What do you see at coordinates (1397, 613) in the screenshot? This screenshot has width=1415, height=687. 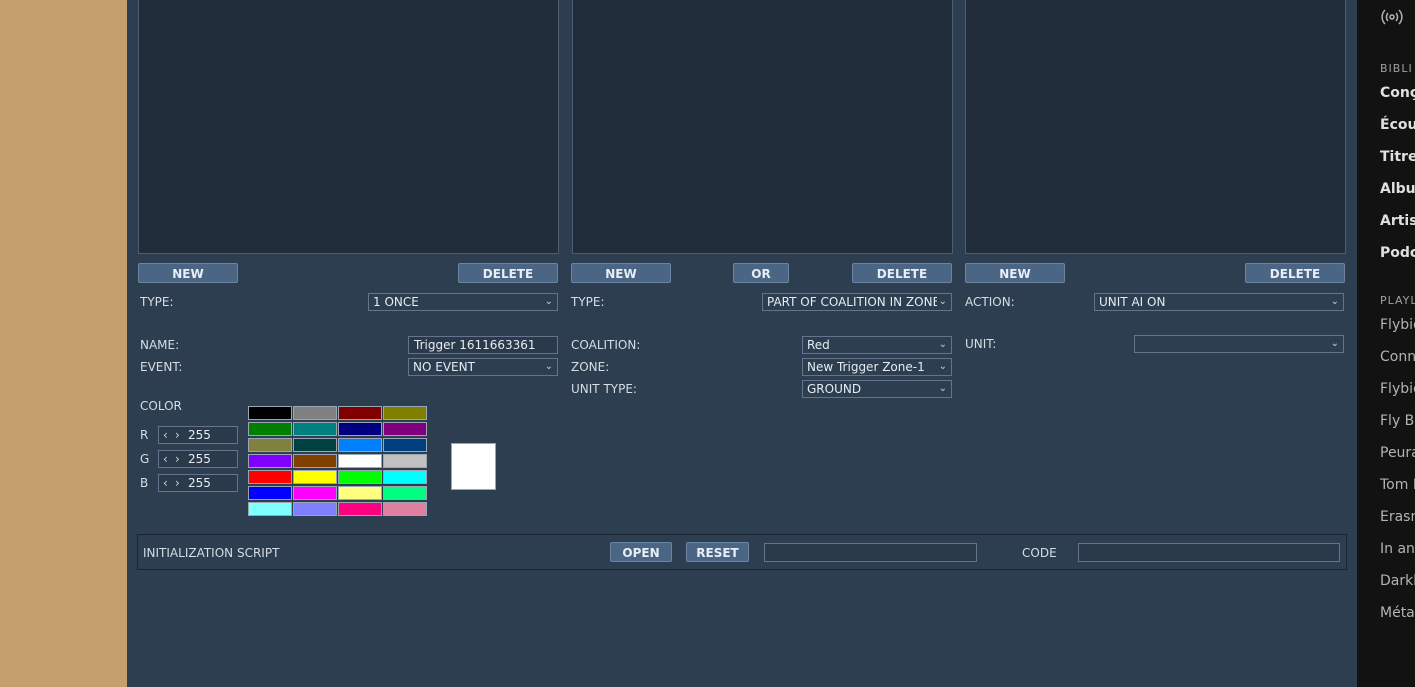 I see `playlist-item: Métal` at bounding box center [1397, 613].